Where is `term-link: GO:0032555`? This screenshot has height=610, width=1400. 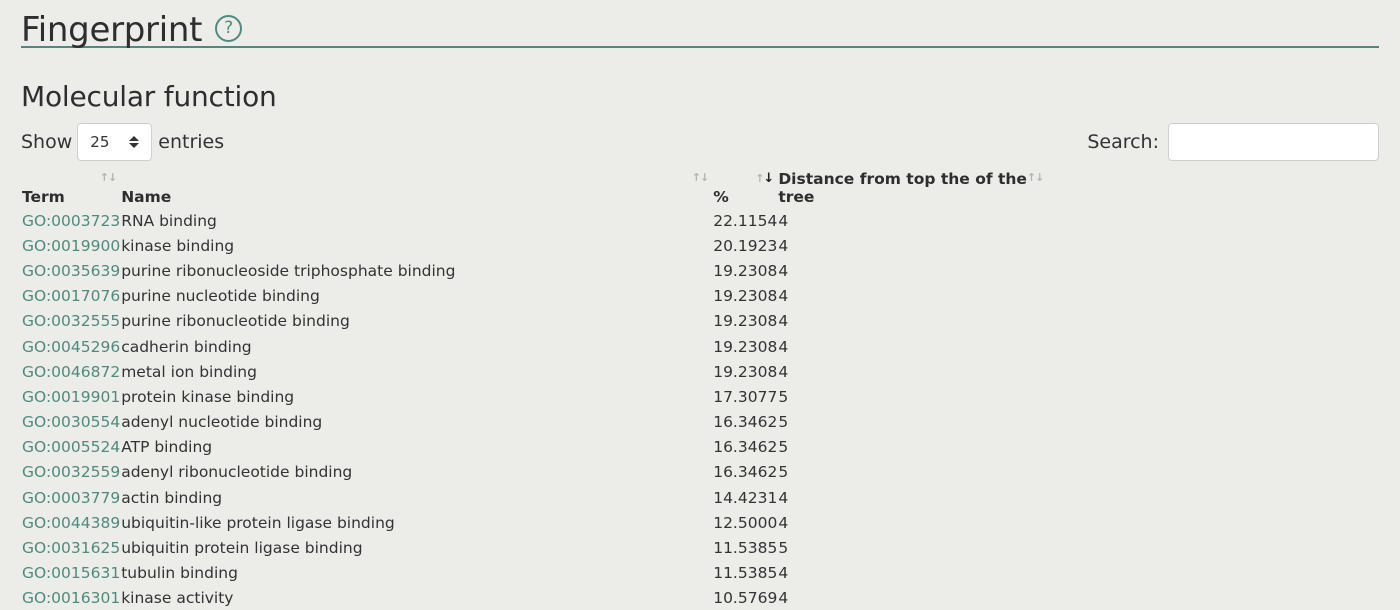 term-link: GO:0032555 is located at coordinates (71, 321).